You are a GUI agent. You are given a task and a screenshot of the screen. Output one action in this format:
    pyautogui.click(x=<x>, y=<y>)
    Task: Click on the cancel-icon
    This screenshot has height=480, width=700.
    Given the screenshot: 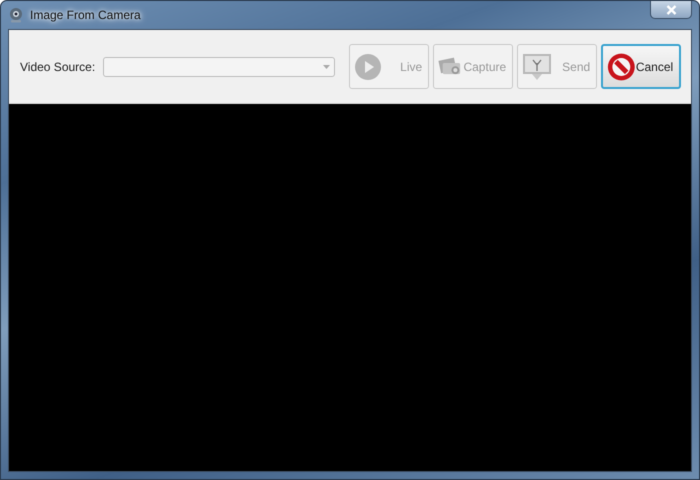 What is the action you would take?
    pyautogui.click(x=621, y=66)
    